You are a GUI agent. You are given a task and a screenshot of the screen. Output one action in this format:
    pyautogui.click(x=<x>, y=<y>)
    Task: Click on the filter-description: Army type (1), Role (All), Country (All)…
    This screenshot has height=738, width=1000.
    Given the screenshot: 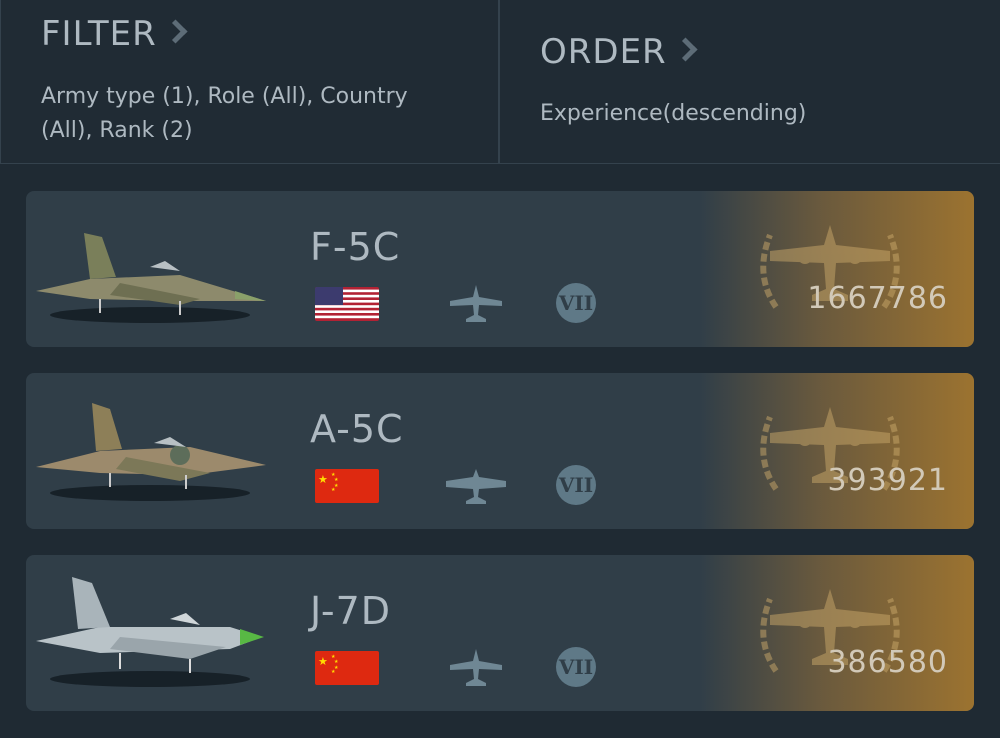 What is the action you would take?
    pyautogui.click(x=224, y=113)
    